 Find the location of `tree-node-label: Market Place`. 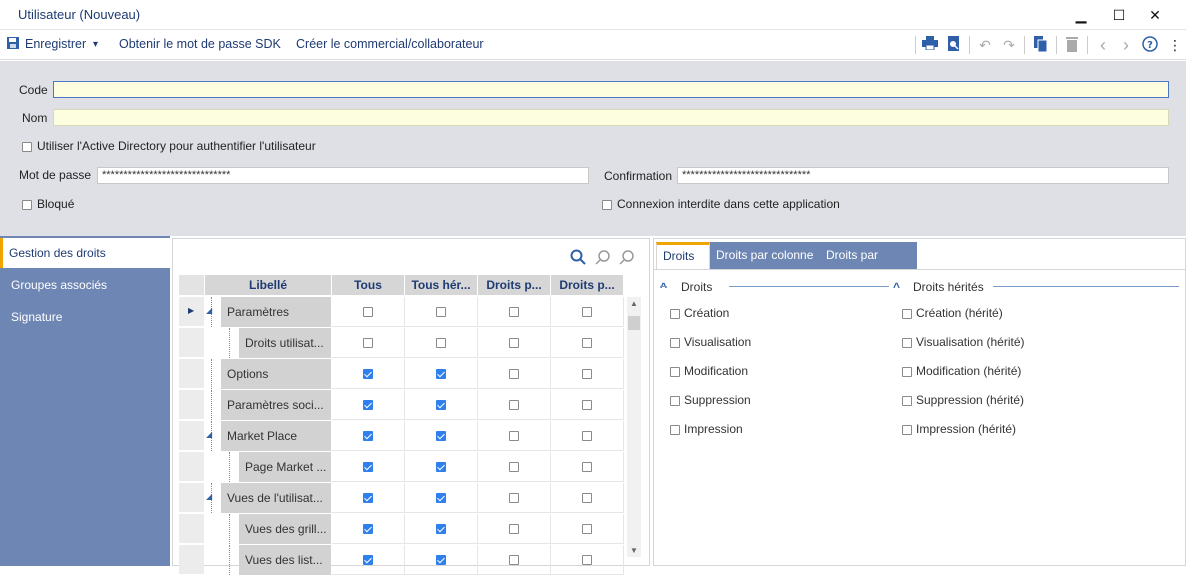

tree-node-label: Market Place is located at coordinates (276, 436).